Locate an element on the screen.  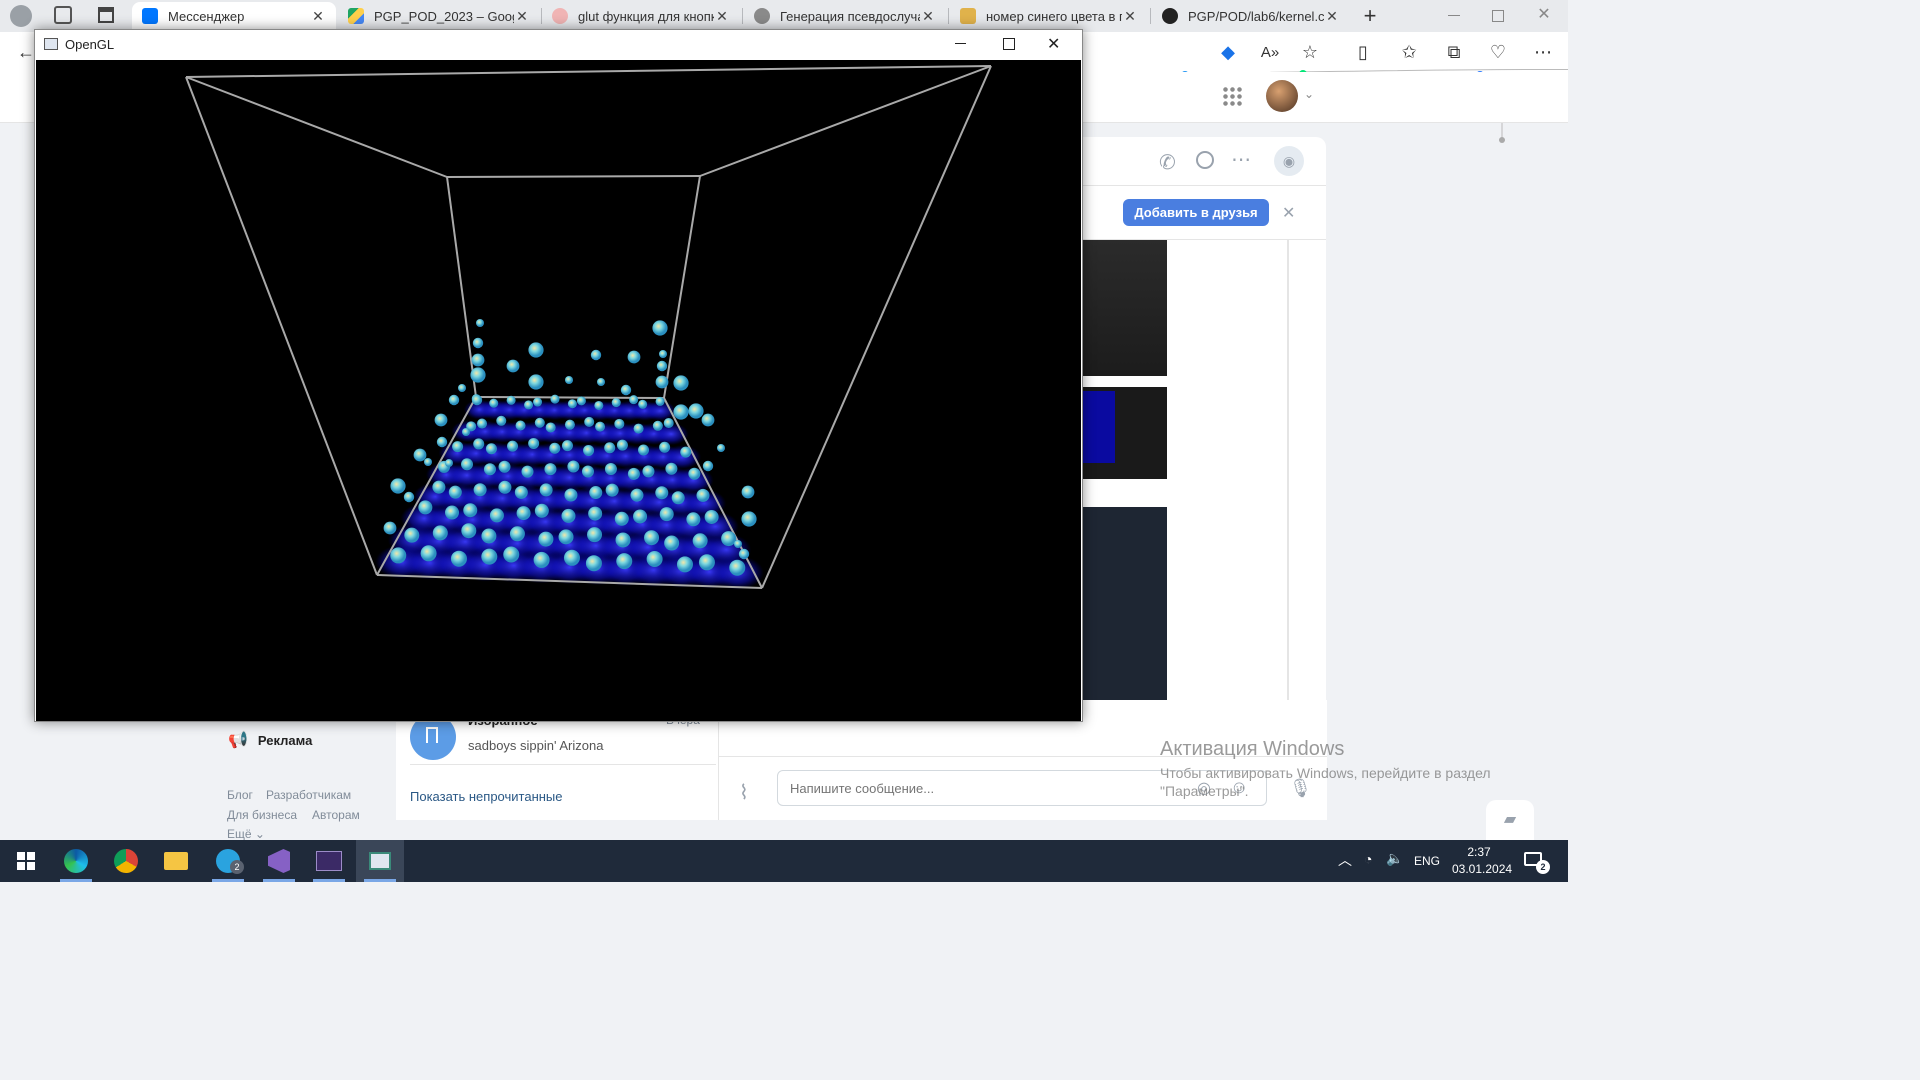
taskbar-telegram: 2 is located at coordinates (228, 861).